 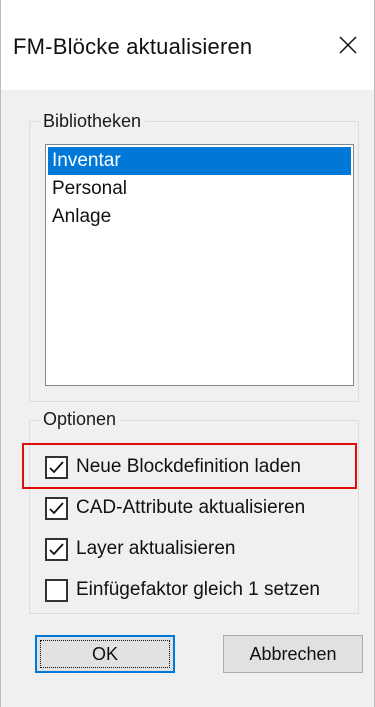 I want to click on libraries-group-label: Bibliotheken, so click(x=92, y=121).